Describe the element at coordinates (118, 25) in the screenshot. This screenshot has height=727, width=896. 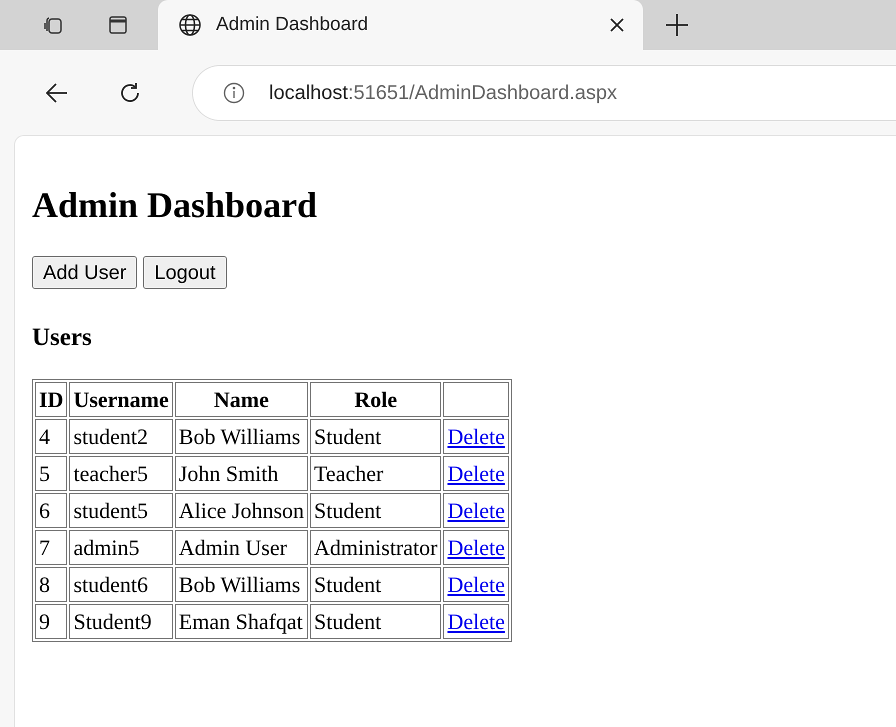
I see `sidebar-icon` at that location.